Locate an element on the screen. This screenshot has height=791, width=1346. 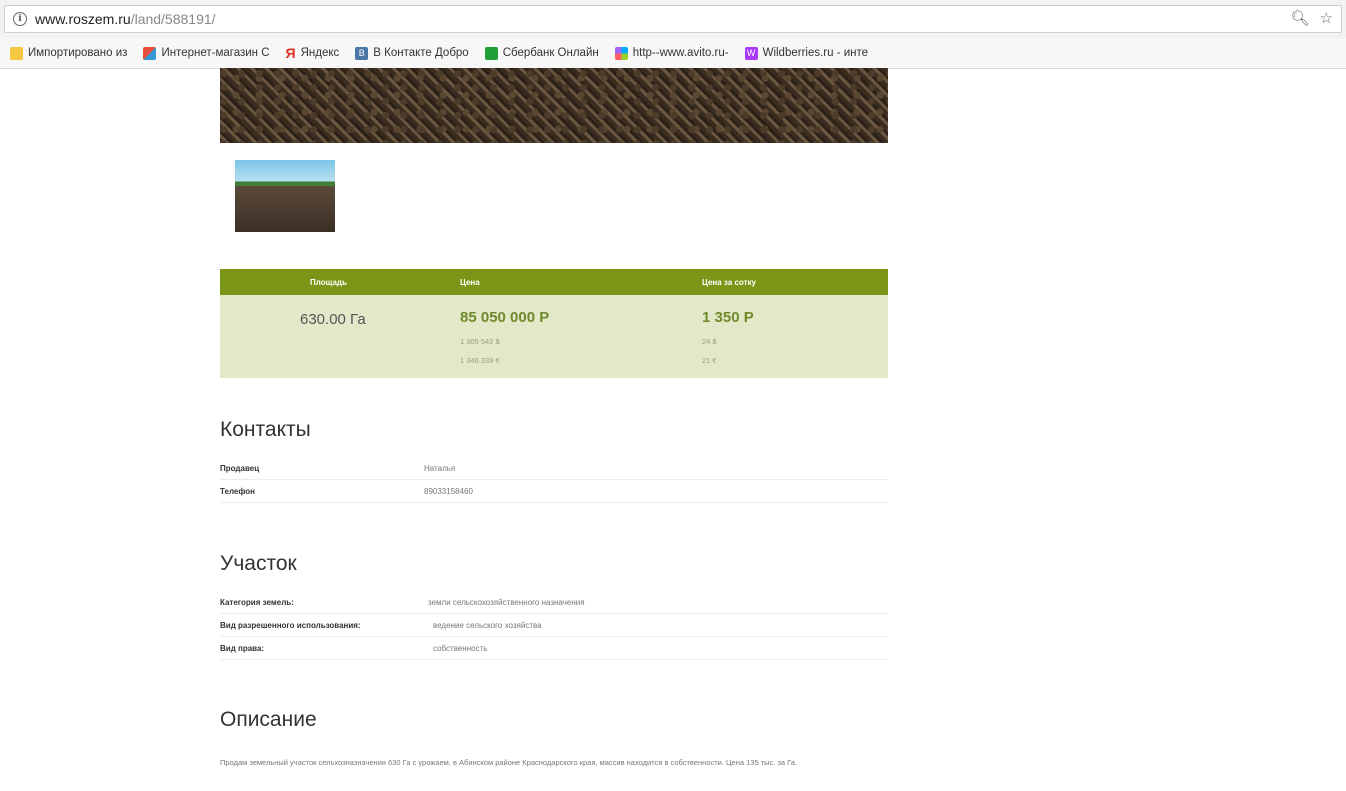
bookmark-imported: Импортировано из is located at coordinates (69, 53).